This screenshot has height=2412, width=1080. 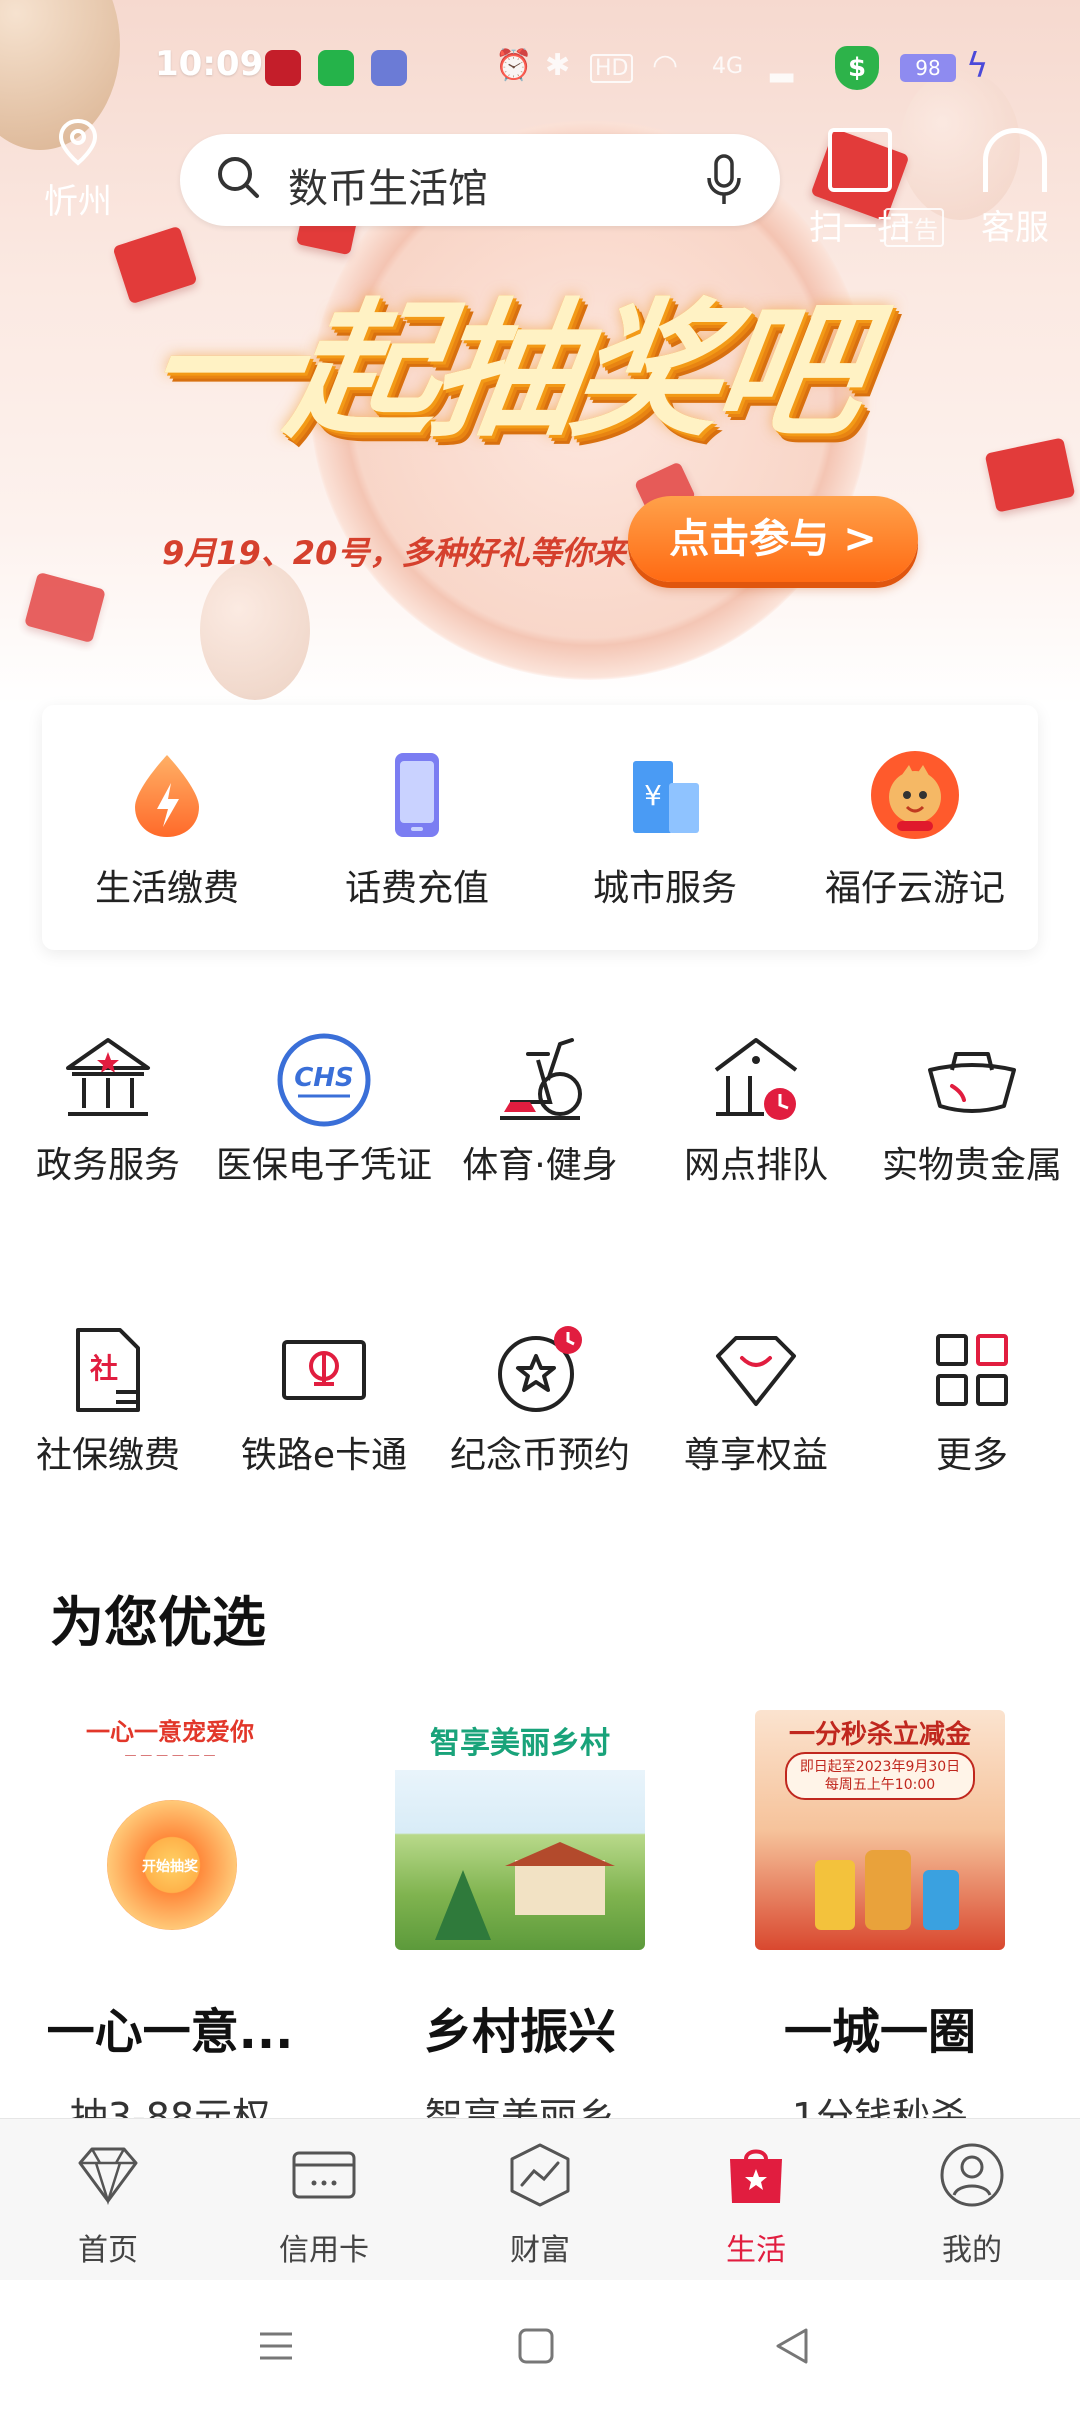 I want to click on tab-label: 信用卡, so click(x=324, y=2250).